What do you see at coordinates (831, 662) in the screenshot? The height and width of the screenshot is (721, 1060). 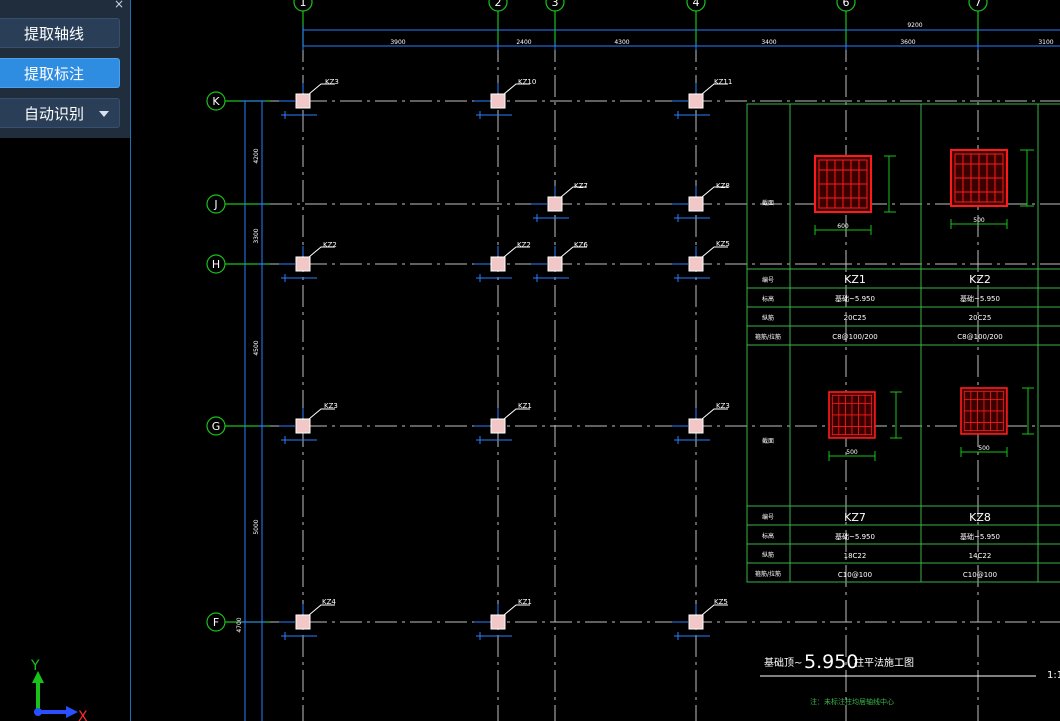 I see `drawing-title-number: 5.950` at bounding box center [831, 662].